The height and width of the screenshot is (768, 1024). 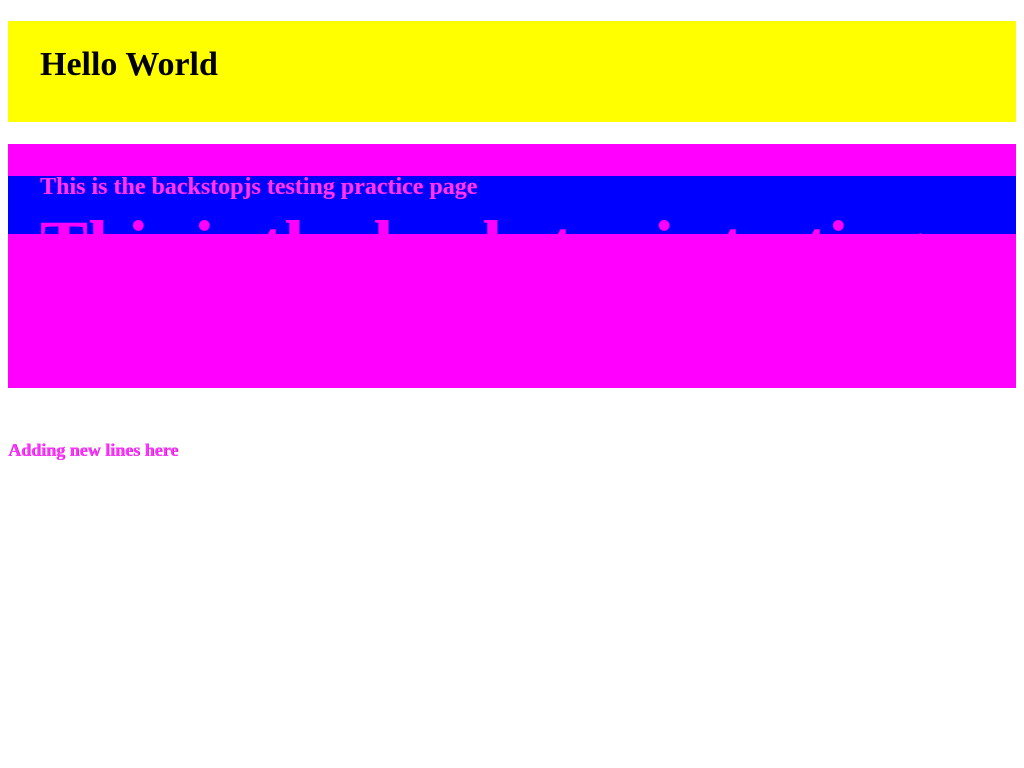 I want to click on new-lines-text: Adding new lines here, so click(x=93, y=450).